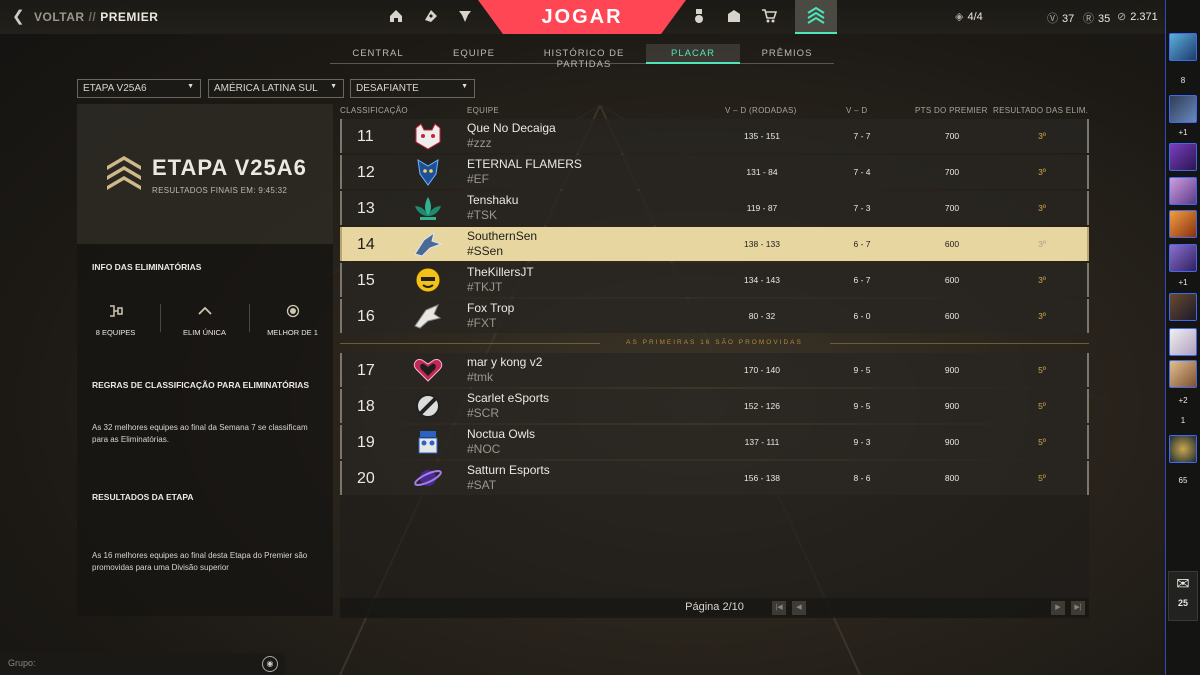 The height and width of the screenshot is (675, 1200). I want to click on stage-select: ETAPA V25A6 ▼, so click(139, 88).